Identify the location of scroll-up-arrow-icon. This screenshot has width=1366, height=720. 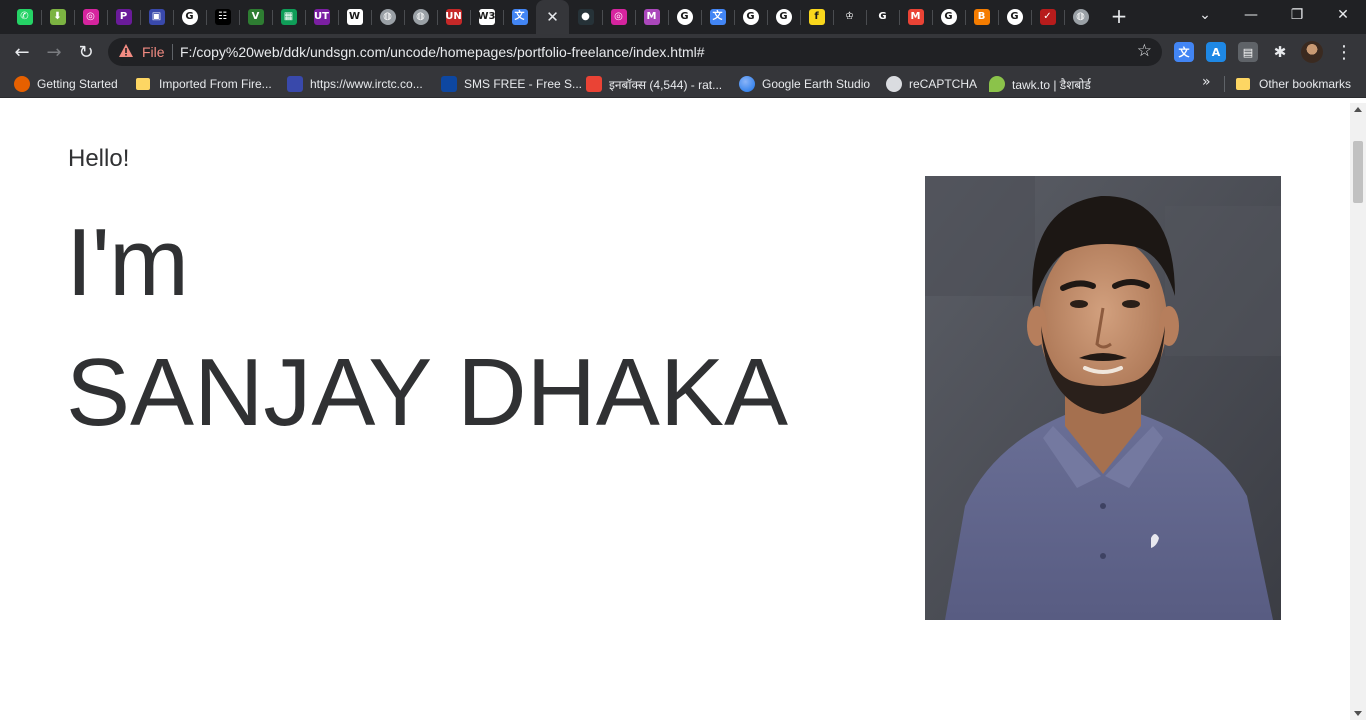
(1358, 109).